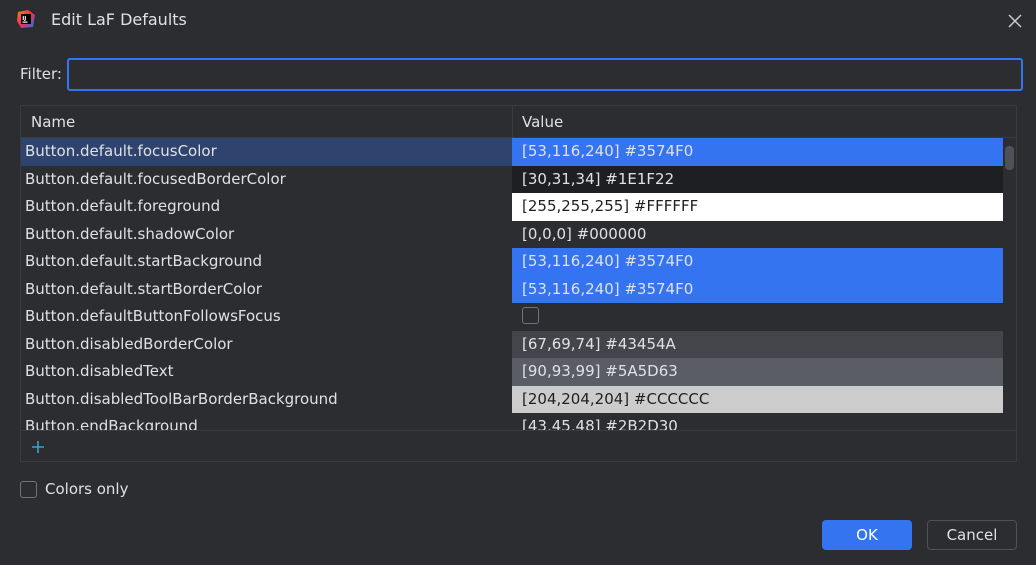  I want to click on name-text: Button.disabledBorderColor, so click(129, 343).